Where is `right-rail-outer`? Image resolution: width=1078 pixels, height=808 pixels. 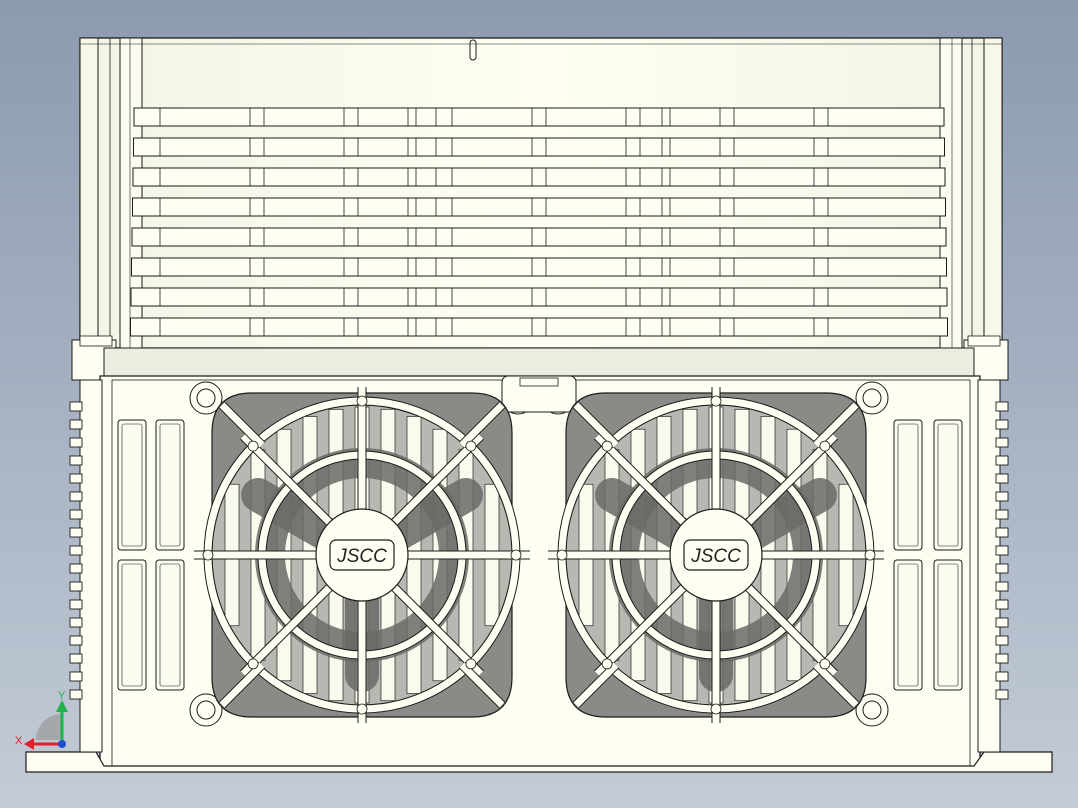
right-rail-outer is located at coordinates (993, 193).